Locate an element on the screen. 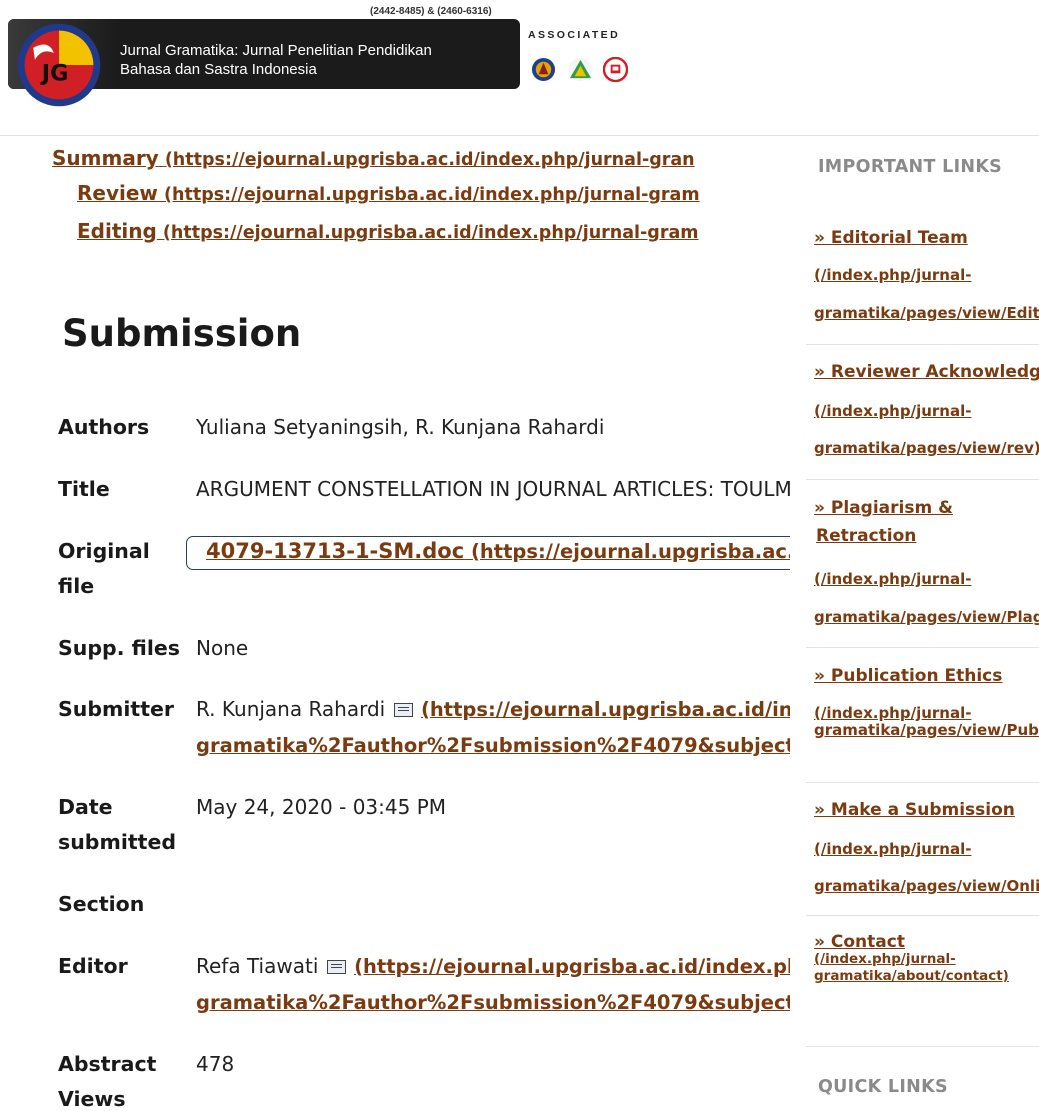 This screenshot has width=1039, height=1111. date-submitted-value: May 24, 2020 - 03:45 PM is located at coordinates (321, 807).